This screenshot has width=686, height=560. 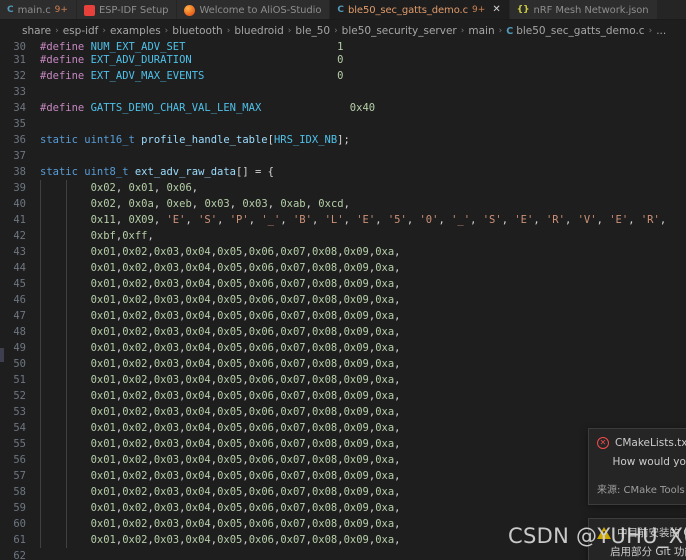 What do you see at coordinates (363, 188) in the screenshot?
I see `code-line-text: 0x02, 0x01, 0x06,` at bounding box center [363, 188].